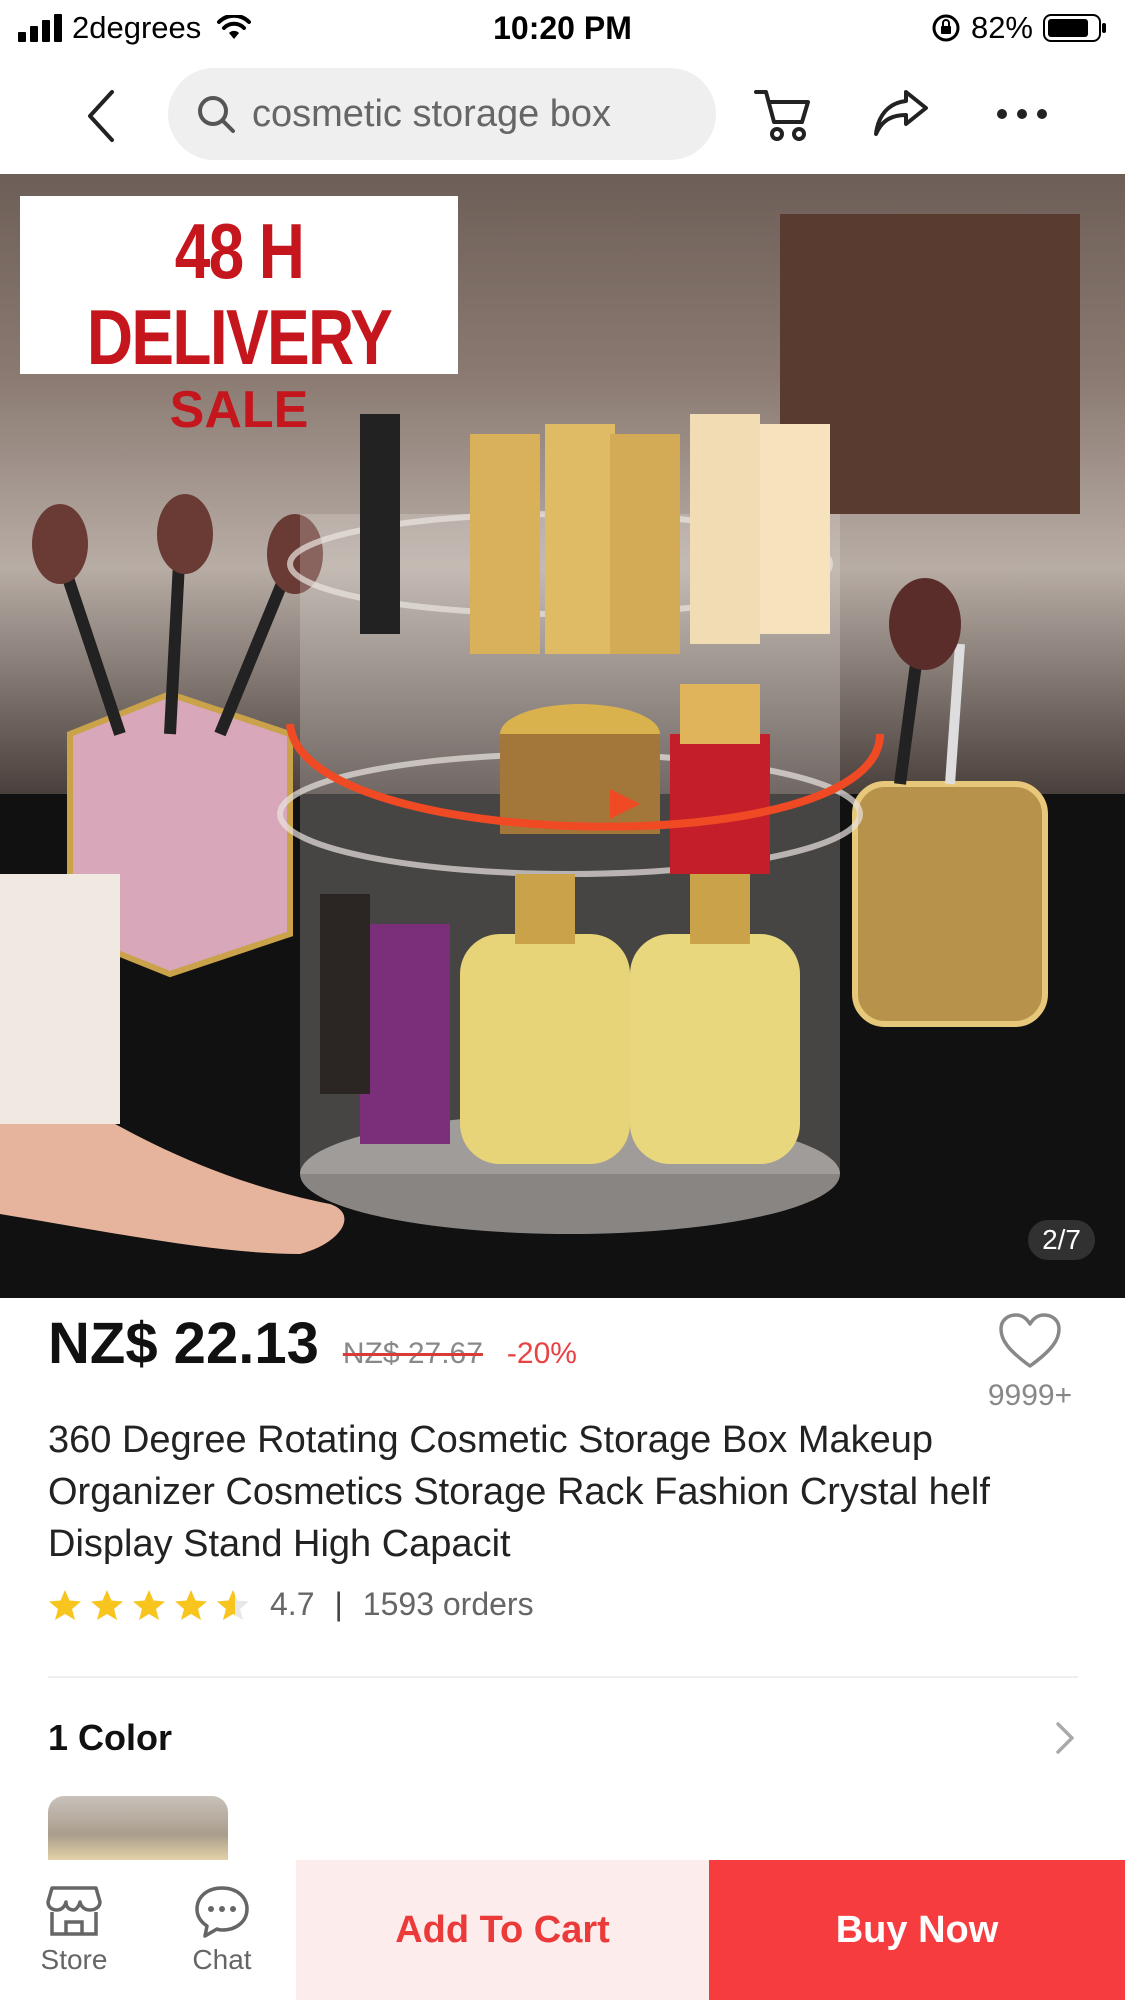 The width and height of the screenshot is (1125, 2000). Describe the element at coordinates (946, 28) in the screenshot. I see `rotation-lock-icon` at that location.